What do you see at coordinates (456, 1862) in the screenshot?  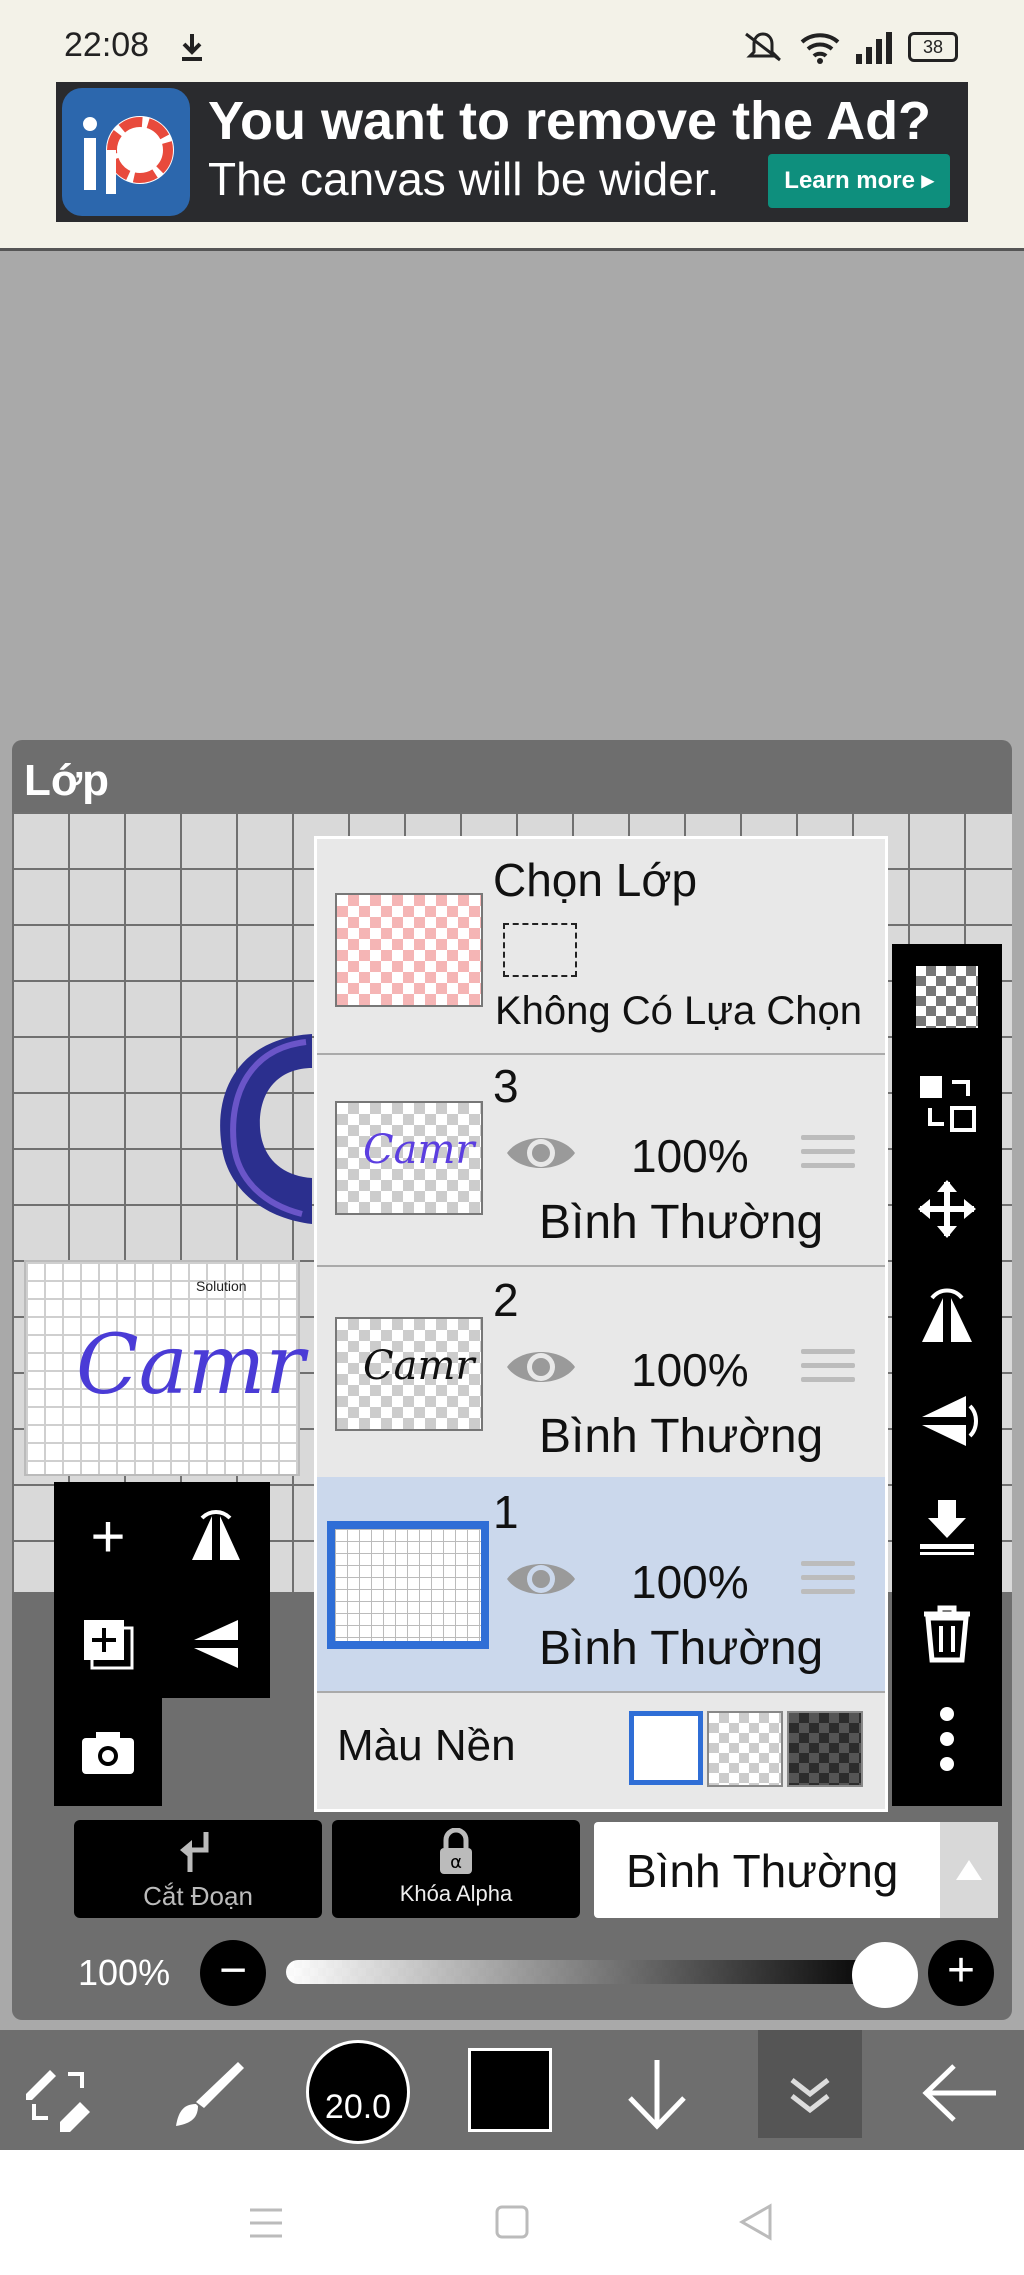 I see `svg-text: α` at bounding box center [456, 1862].